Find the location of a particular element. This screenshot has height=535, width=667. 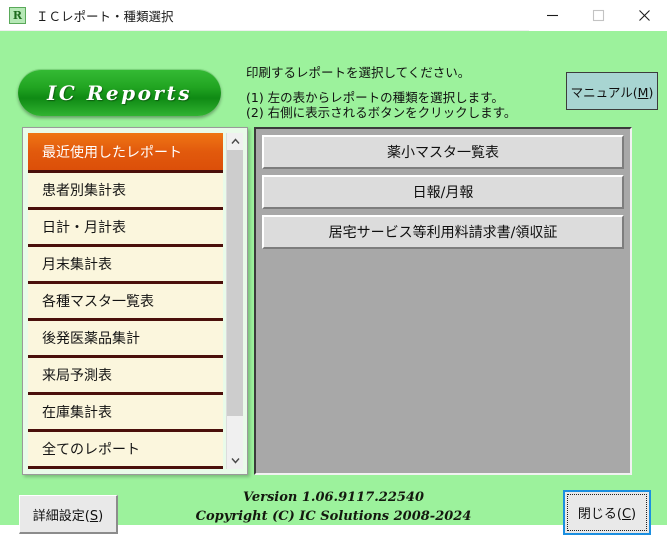

list-item: 日計・月計表 is located at coordinates (125, 227).